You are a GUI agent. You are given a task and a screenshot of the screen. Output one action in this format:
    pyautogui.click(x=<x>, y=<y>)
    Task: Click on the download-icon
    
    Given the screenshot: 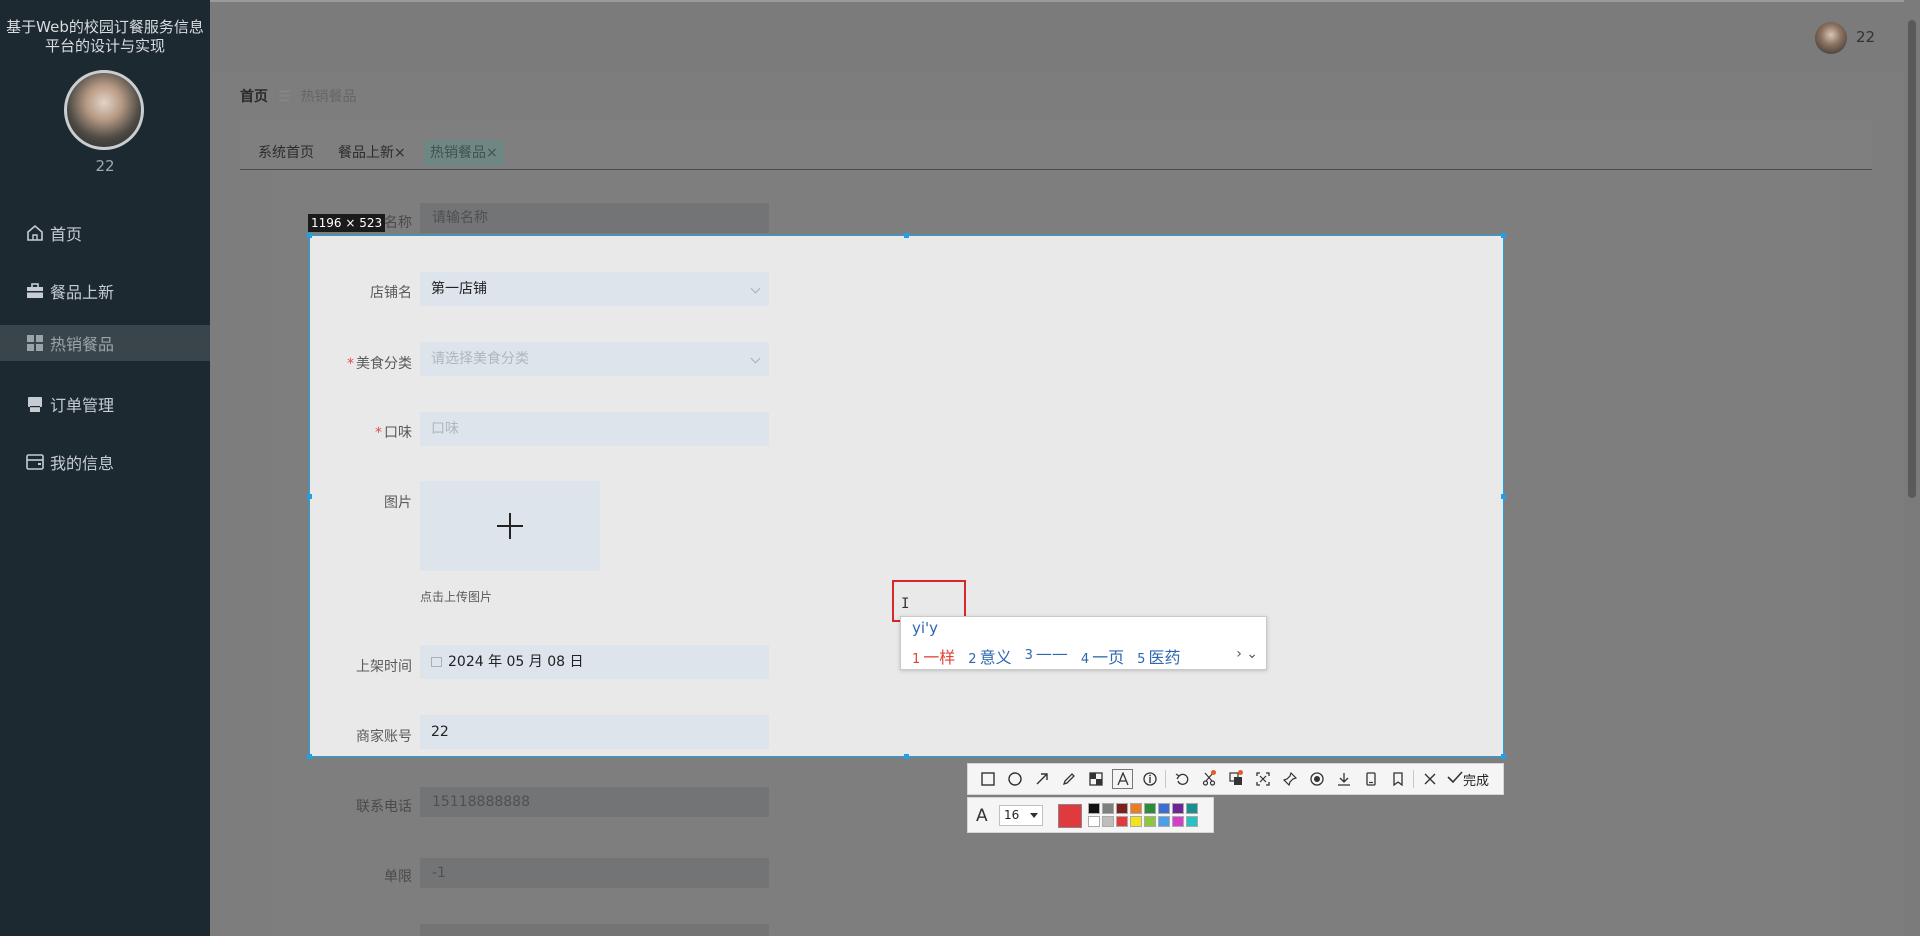 What is the action you would take?
    pyautogui.click(x=1343, y=779)
    